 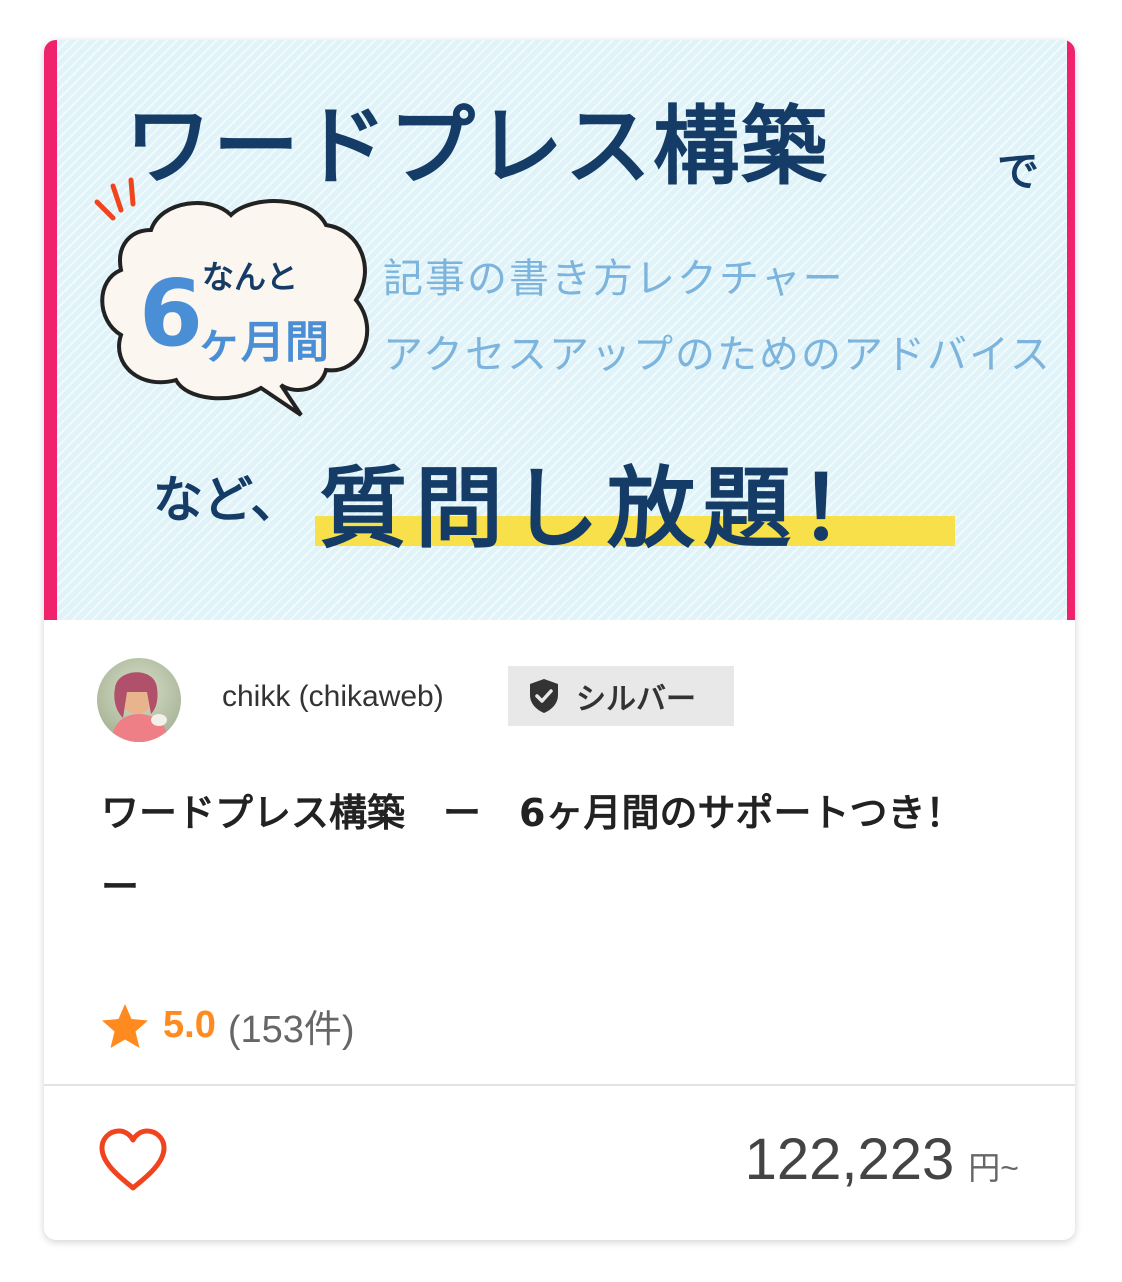 What do you see at coordinates (614, 279) in the screenshot?
I see `hero-sub-line-1: 記事の書き方レクチャー` at bounding box center [614, 279].